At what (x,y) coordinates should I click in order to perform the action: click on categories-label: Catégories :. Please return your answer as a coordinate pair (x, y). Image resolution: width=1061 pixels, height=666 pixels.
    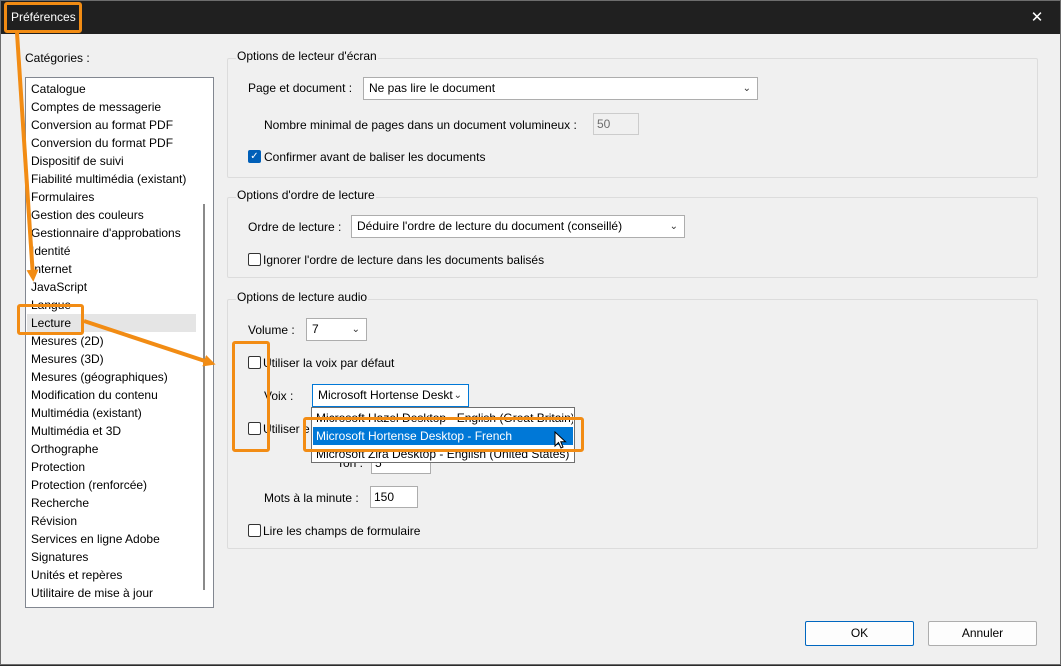
    Looking at the image, I should click on (57, 58).